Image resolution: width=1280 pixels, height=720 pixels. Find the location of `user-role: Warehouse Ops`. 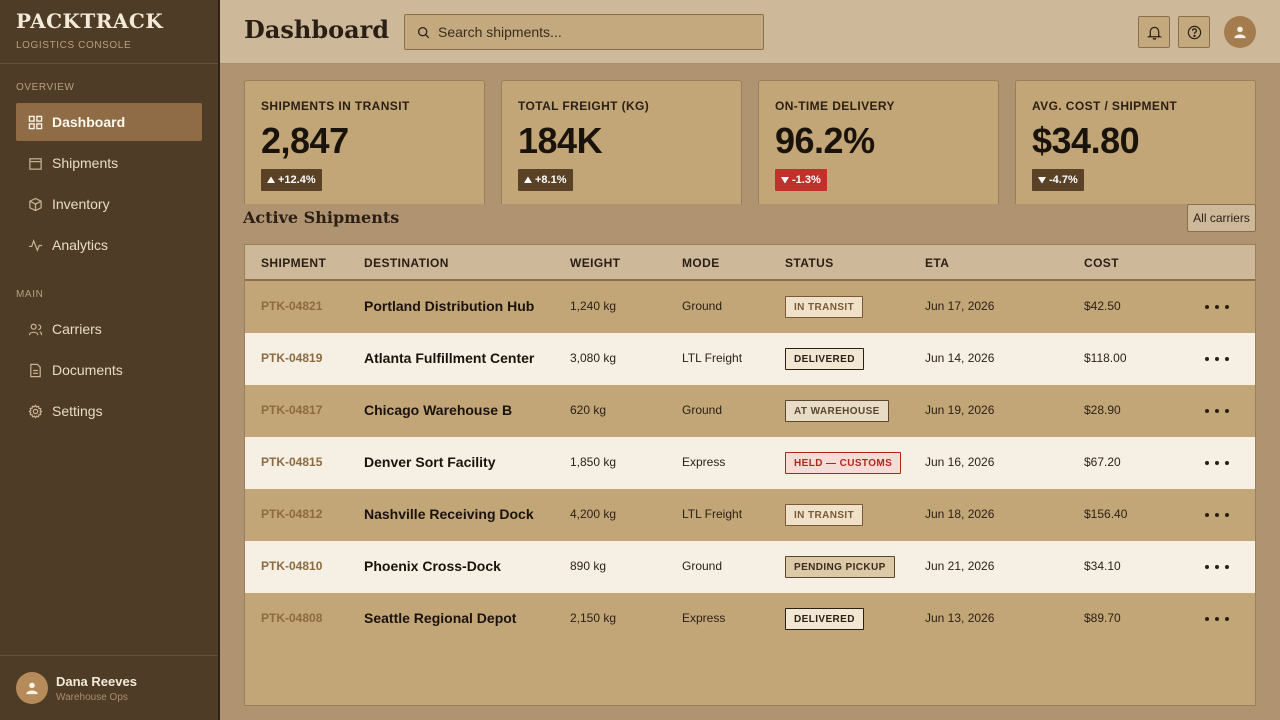

user-role: Warehouse Ops is located at coordinates (92, 697).